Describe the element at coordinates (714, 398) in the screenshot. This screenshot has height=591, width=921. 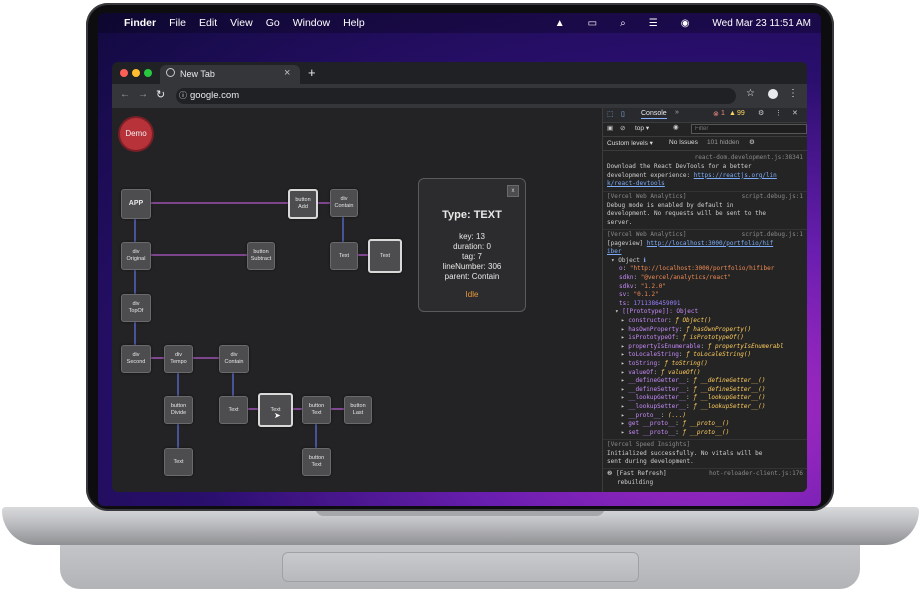
I see `prototype-item: ▸ __lookupGetter__: ƒ __lookupGetter__()` at that location.